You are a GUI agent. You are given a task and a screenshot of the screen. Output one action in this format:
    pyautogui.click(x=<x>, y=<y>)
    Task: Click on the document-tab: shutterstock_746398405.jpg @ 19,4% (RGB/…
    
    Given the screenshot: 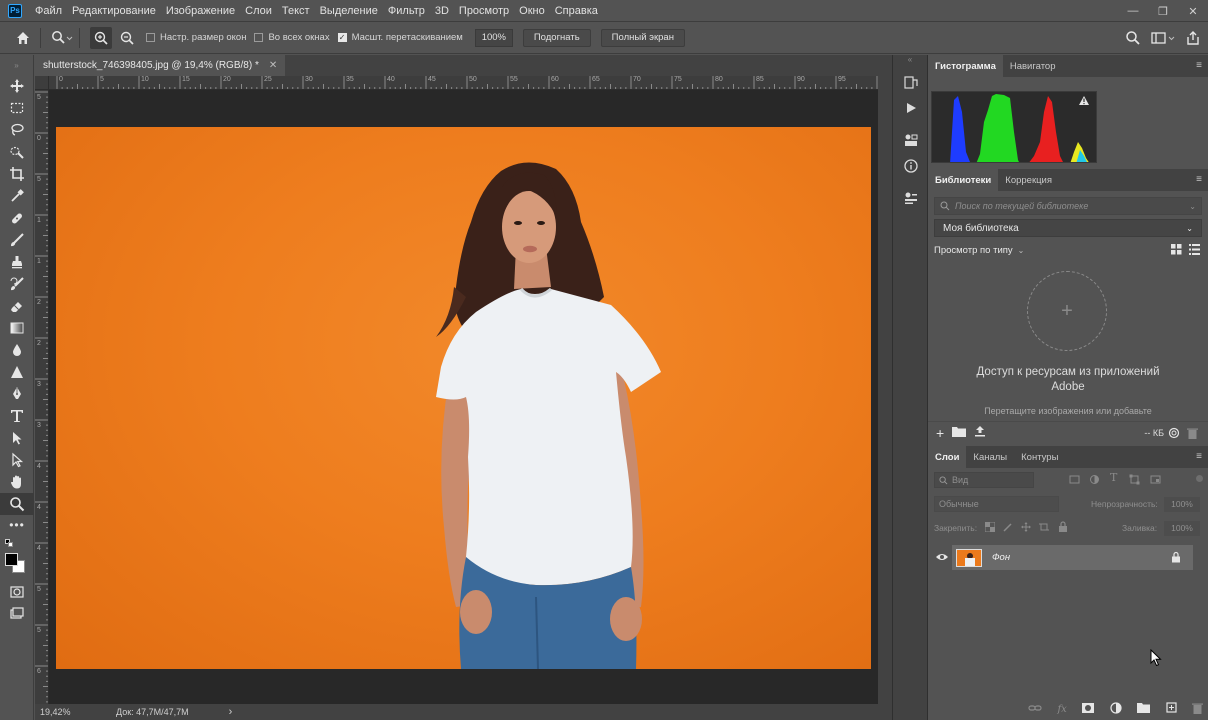 What is the action you would take?
    pyautogui.click(x=160, y=65)
    